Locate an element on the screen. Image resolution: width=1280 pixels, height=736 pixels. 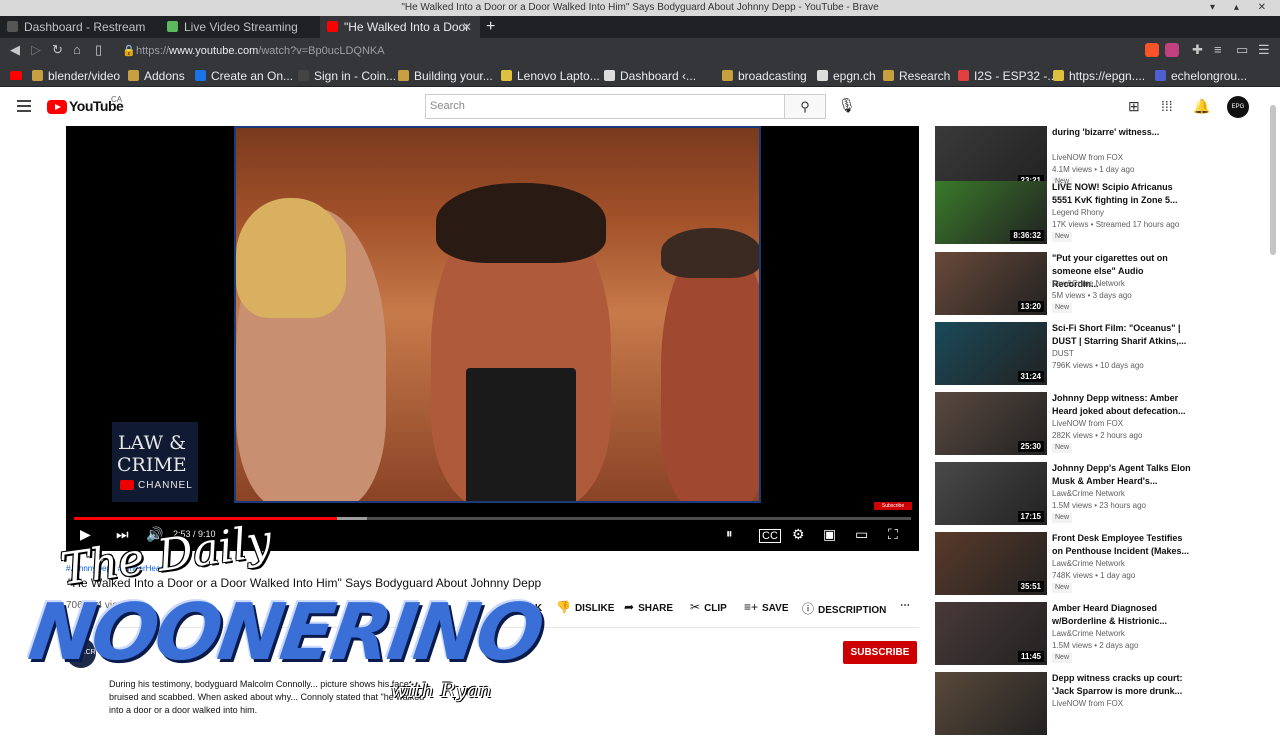
miniplayer-icon: ▣ is located at coordinates (829, 534).